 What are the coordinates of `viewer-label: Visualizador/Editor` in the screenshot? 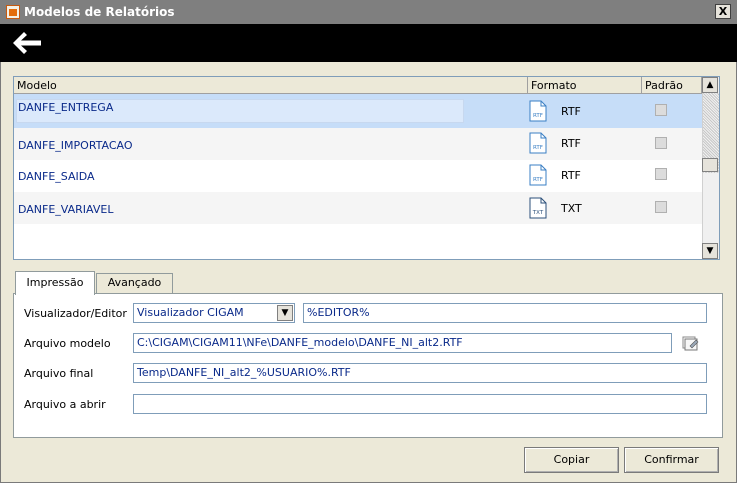 It's located at (75, 313).